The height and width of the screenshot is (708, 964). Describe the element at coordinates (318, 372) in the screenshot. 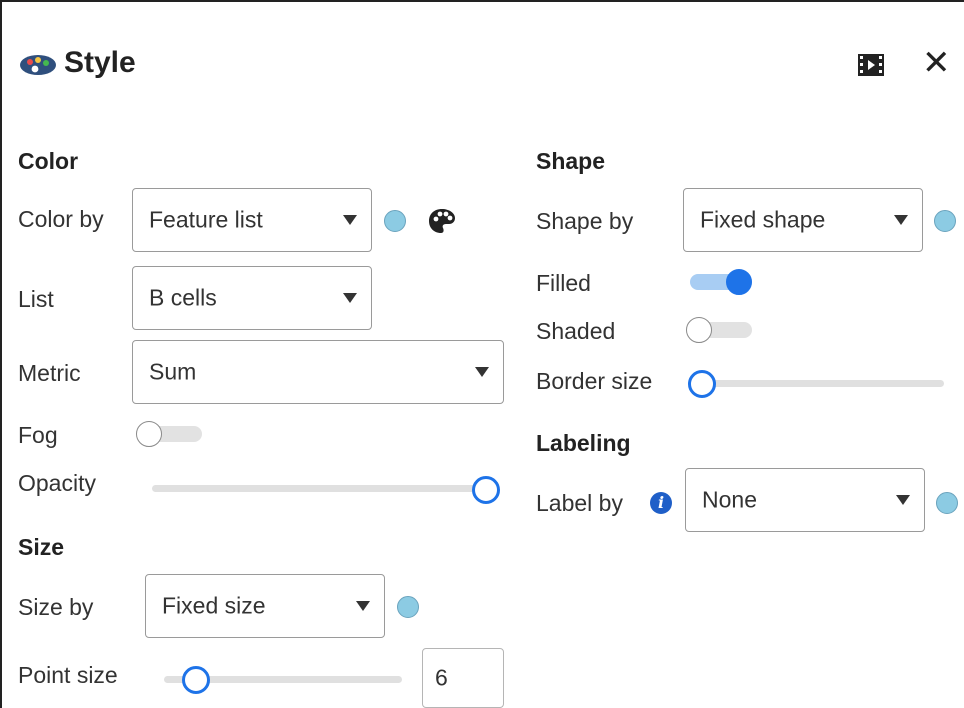

I see `metric-select: Sum` at that location.